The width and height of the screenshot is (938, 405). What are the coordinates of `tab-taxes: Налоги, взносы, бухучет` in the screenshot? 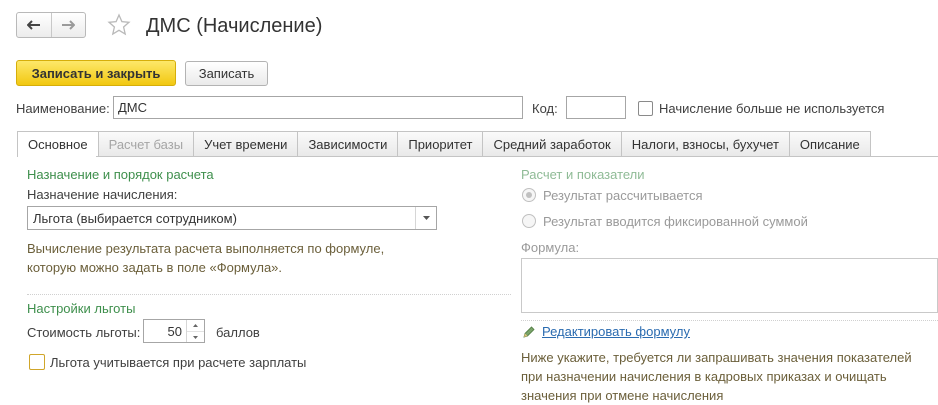 It's located at (705, 144).